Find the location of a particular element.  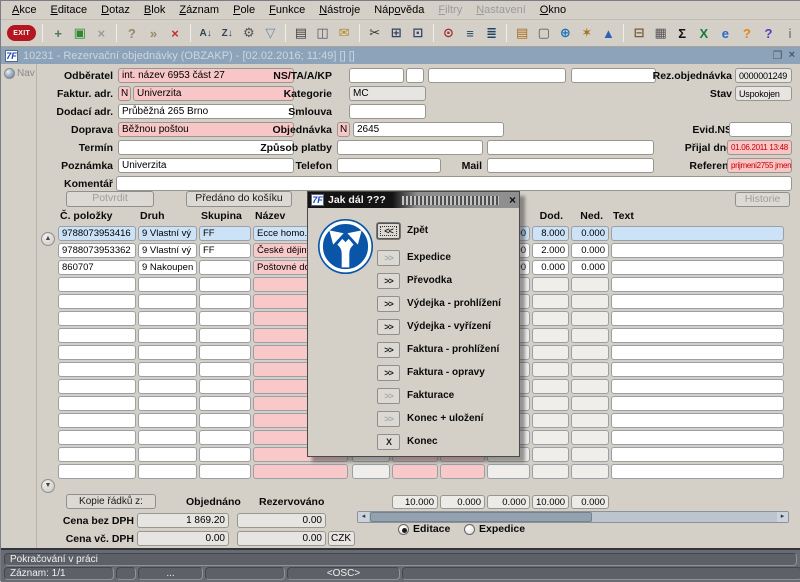

komentar-field is located at coordinates (454, 183).